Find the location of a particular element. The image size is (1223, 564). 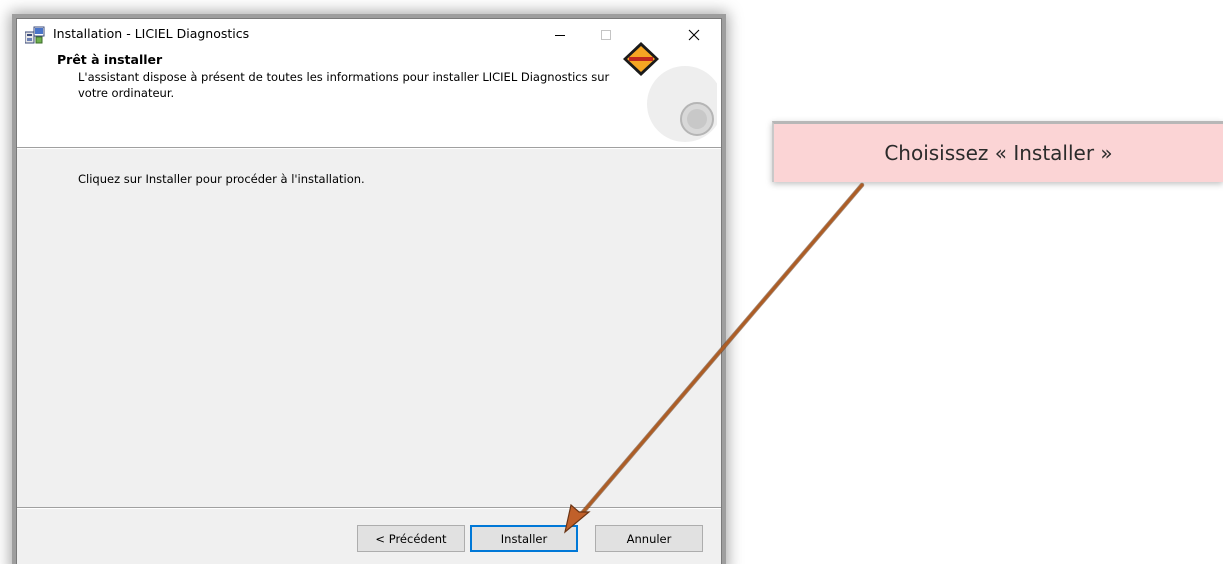

window-title: Installation - LICIEL Diagnostics is located at coordinates (151, 33).